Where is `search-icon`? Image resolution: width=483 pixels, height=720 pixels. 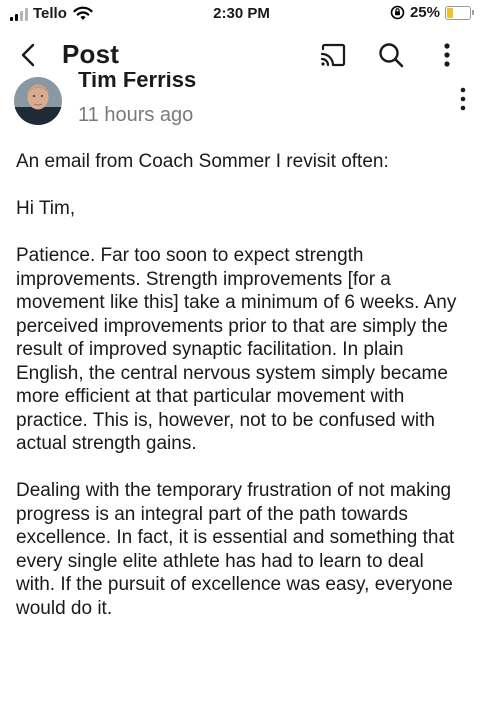 search-icon is located at coordinates (391, 55).